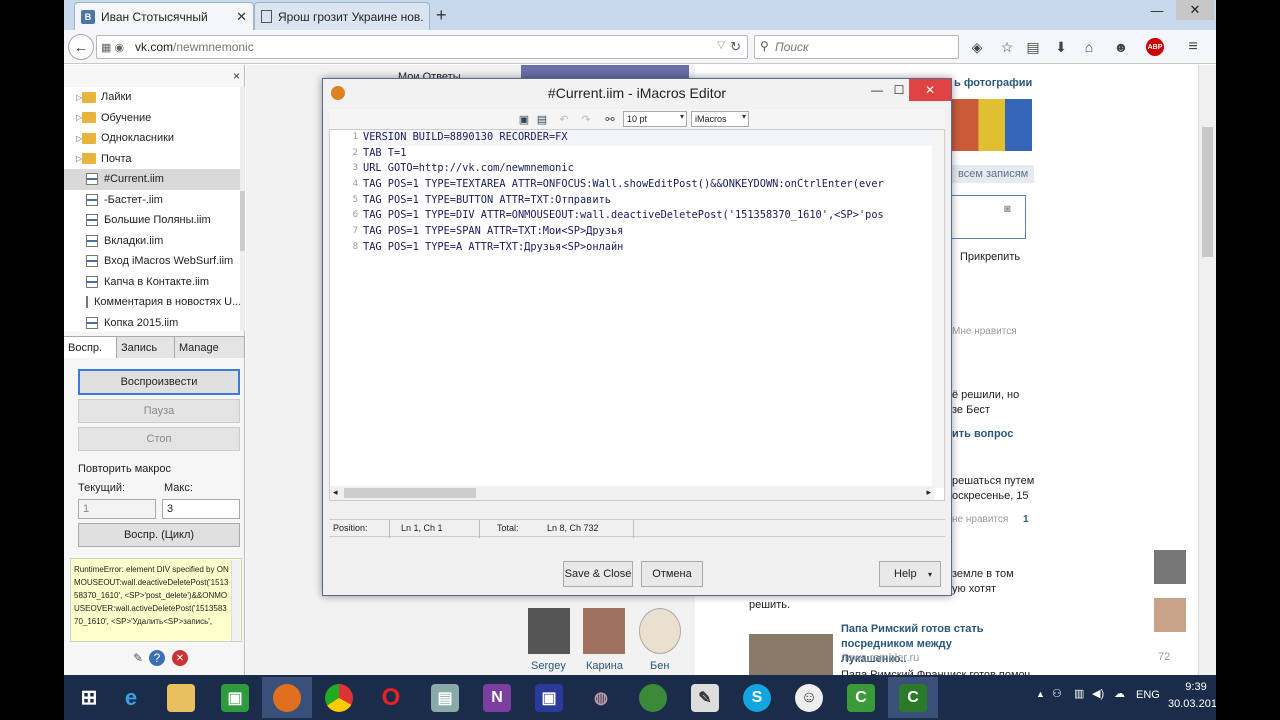 This screenshot has width=1280, height=720. Describe the element at coordinates (648, 154) in the screenshot. I see `code-line: TAB T=1` at that location.